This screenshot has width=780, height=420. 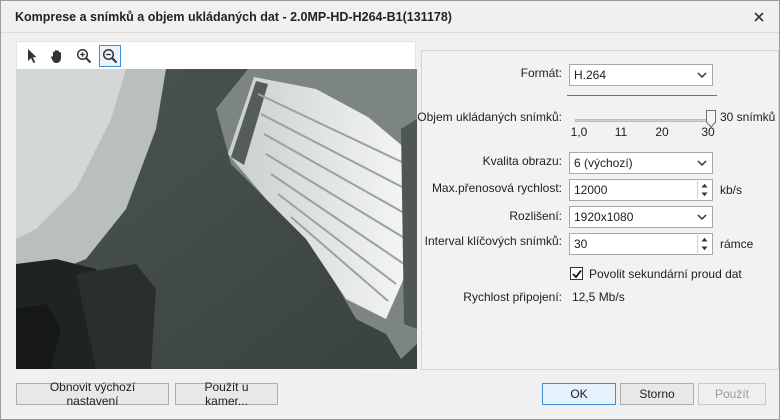 What do you see at coordinates (641, 190) in the screenshot?
I see `bitrate-input: 12000` at bounding box center [641, 190].